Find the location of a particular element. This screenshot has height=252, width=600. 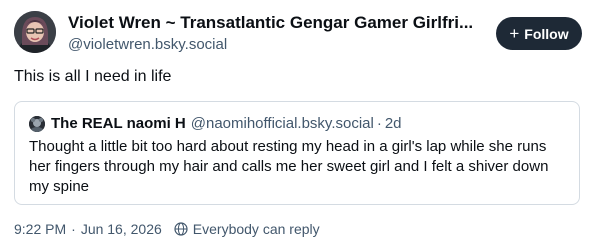

avatar-image is located at coordinates (35, 32).